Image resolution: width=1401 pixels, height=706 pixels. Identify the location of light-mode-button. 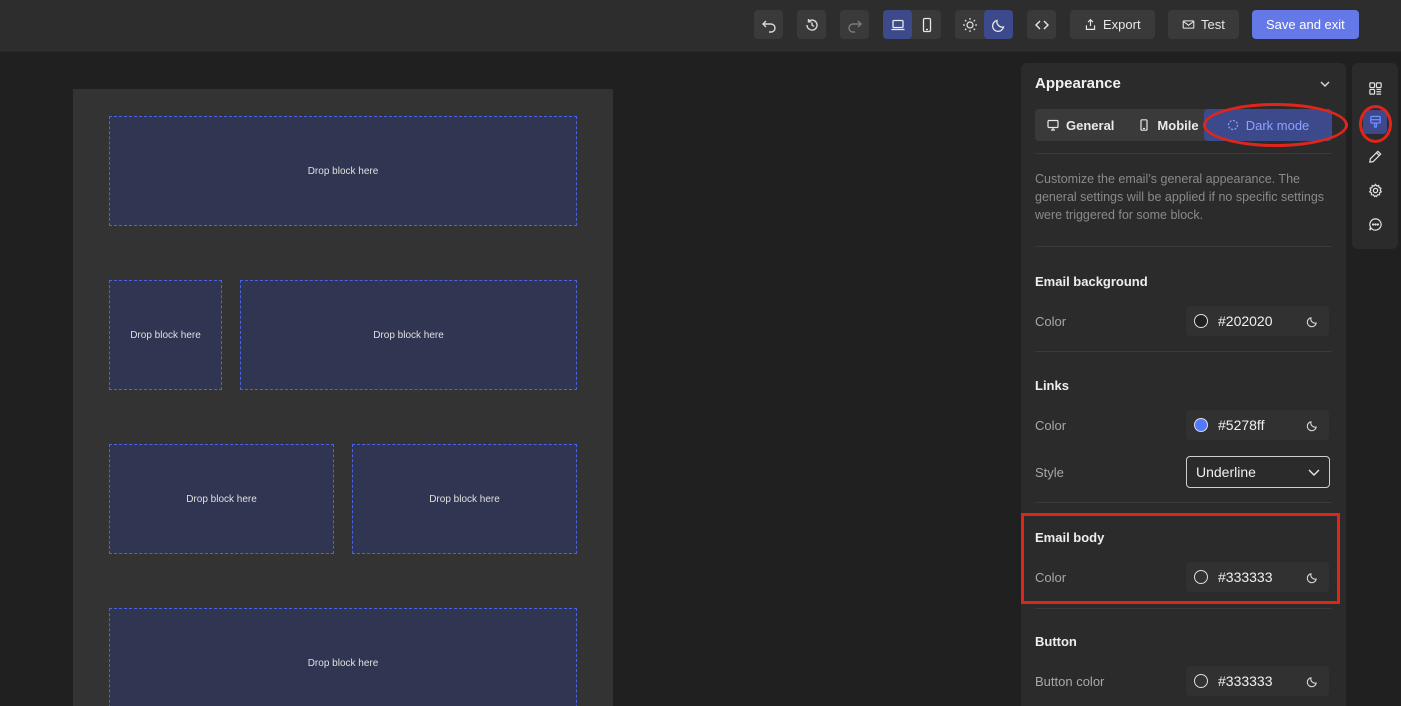
(969, 24).